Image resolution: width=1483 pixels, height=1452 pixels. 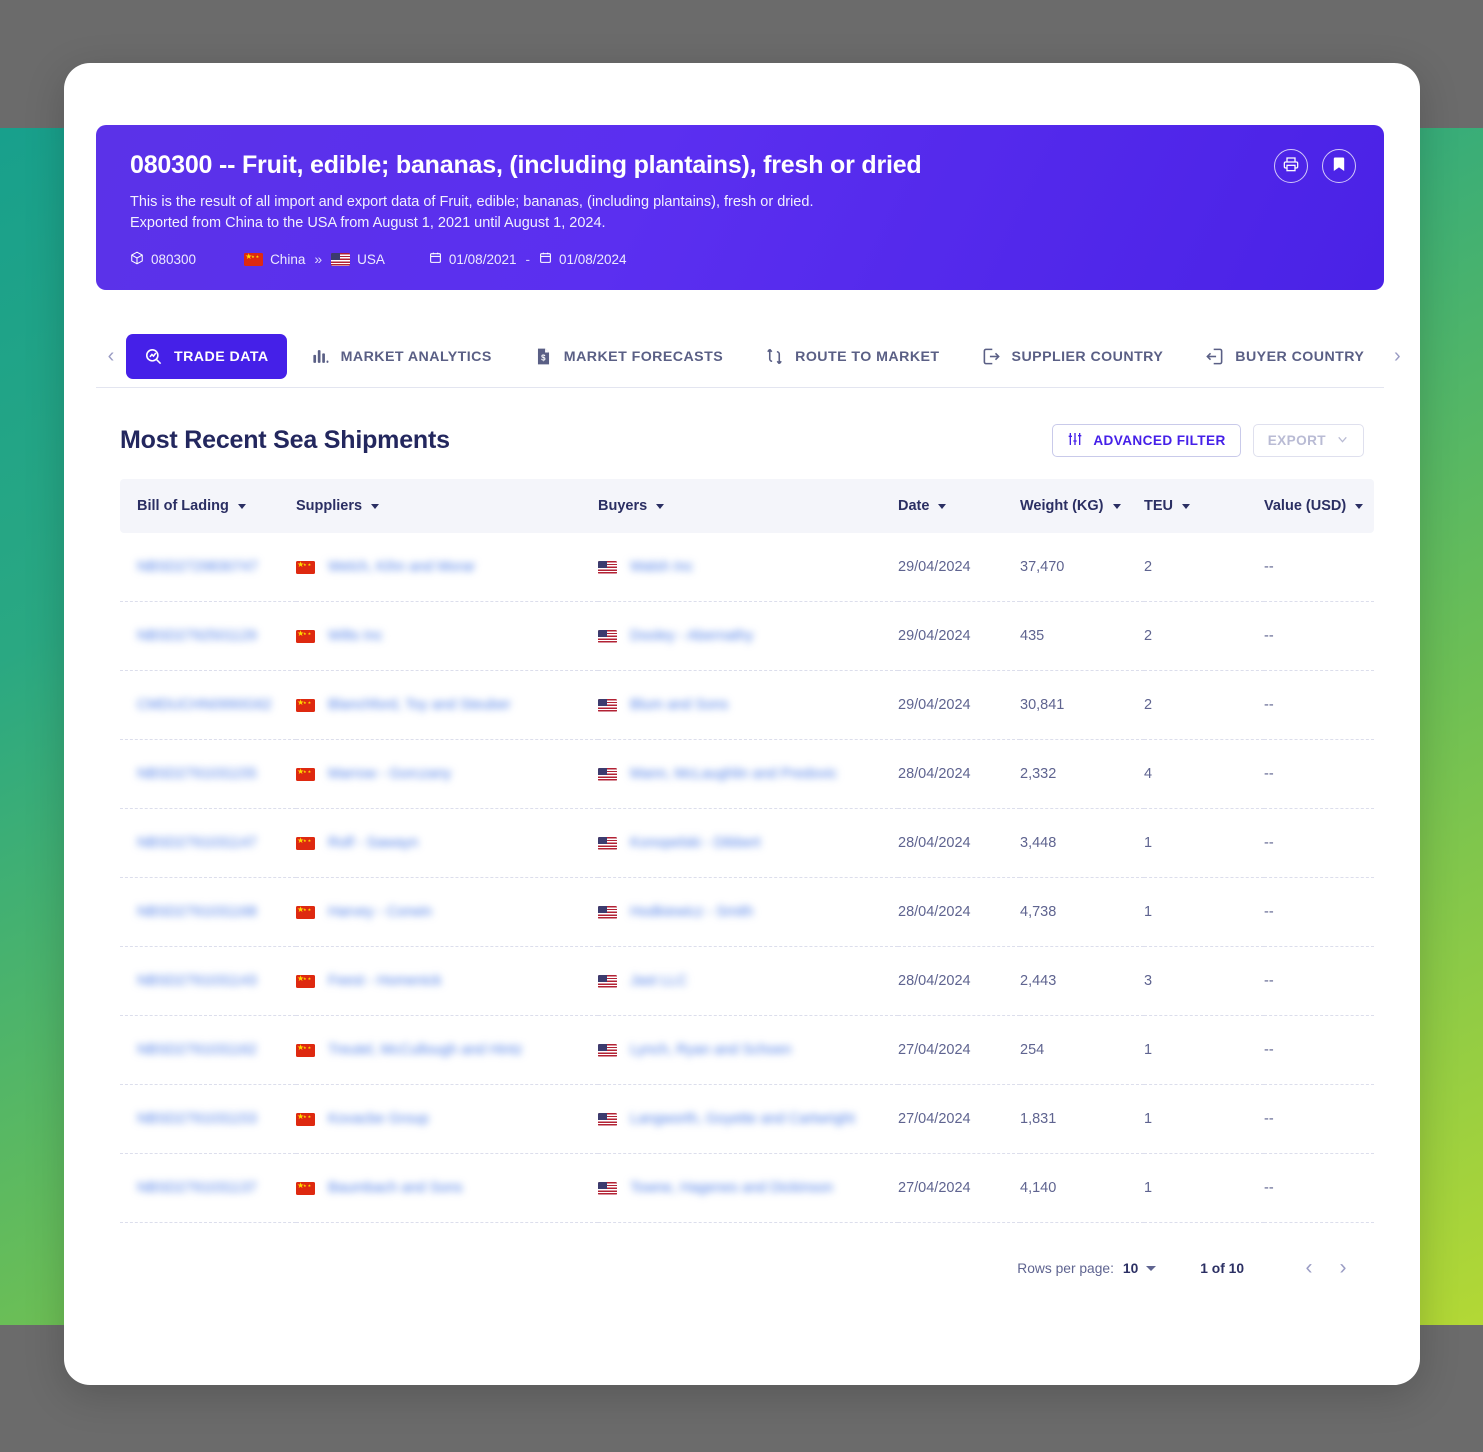 I want to click on cell-date: 28/04/2024, so click(x=959, y=981).